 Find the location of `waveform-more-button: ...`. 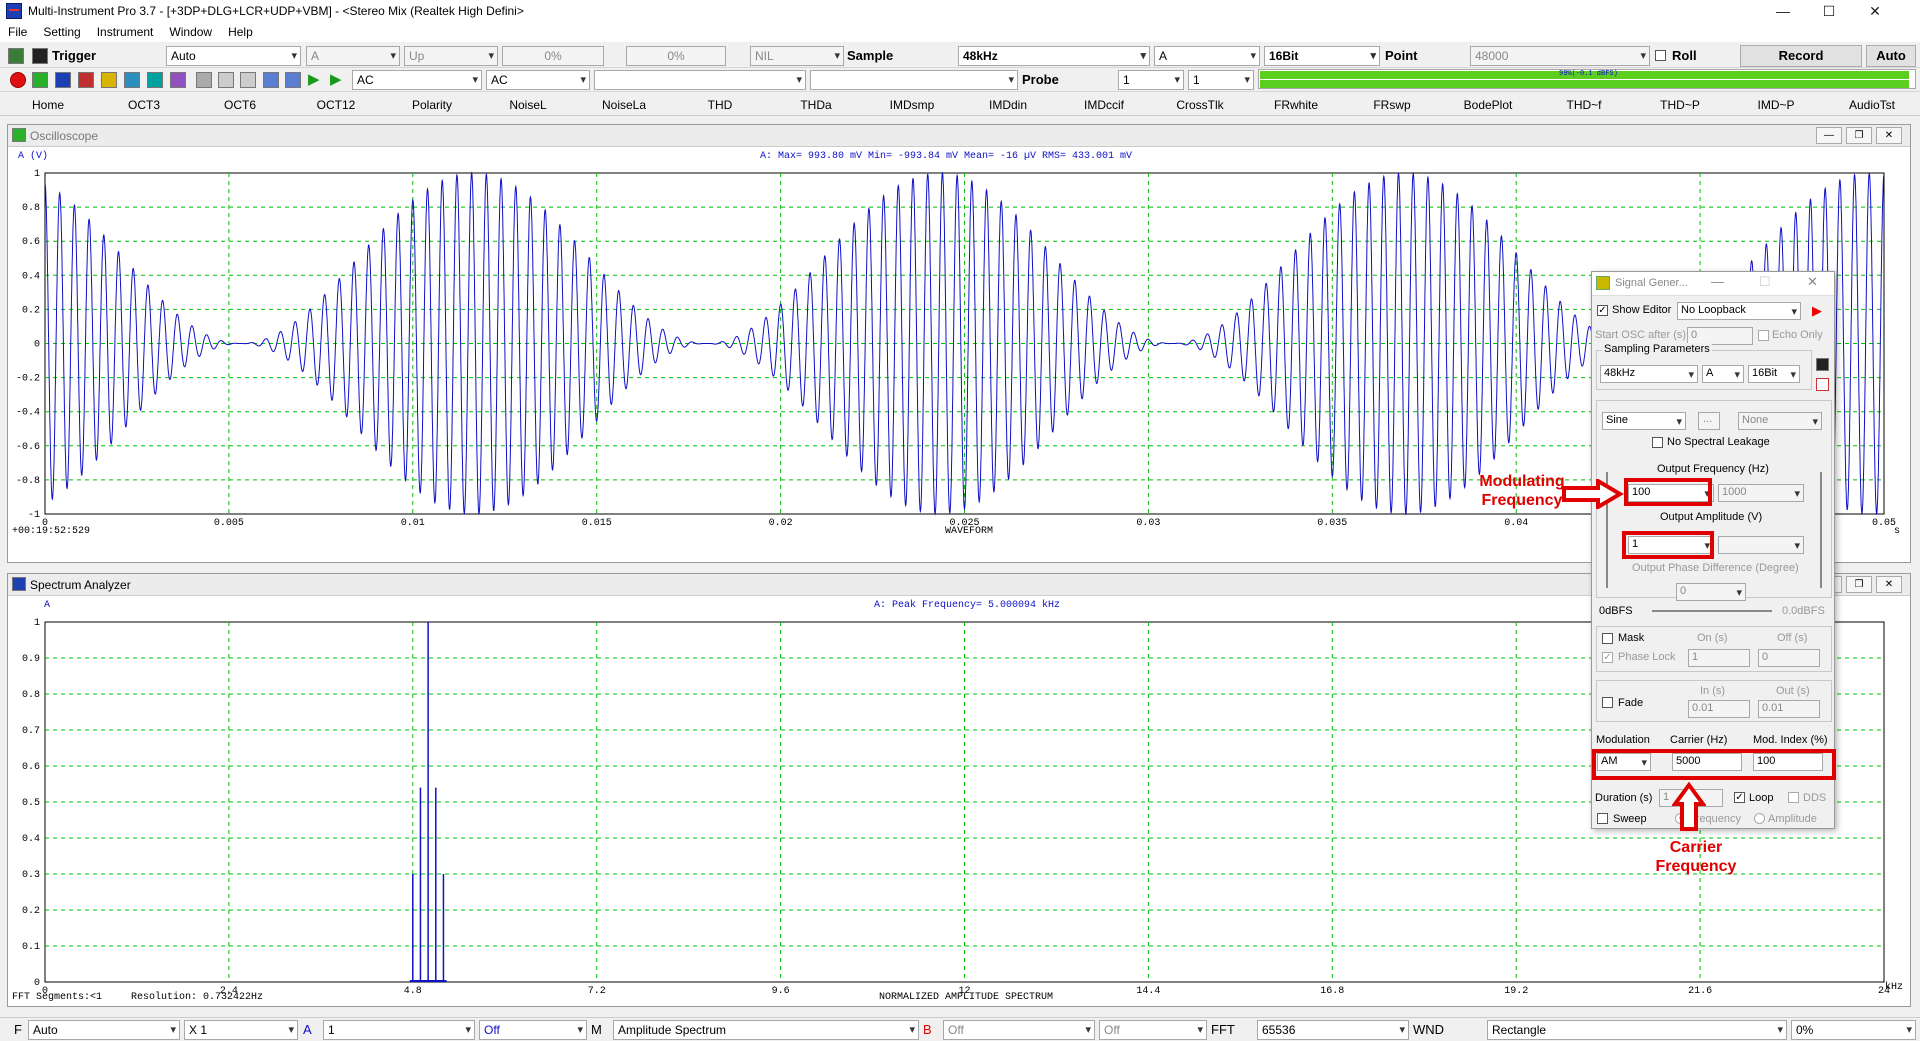

waveform-more-button: ... is located at coordinates (1709, 421).